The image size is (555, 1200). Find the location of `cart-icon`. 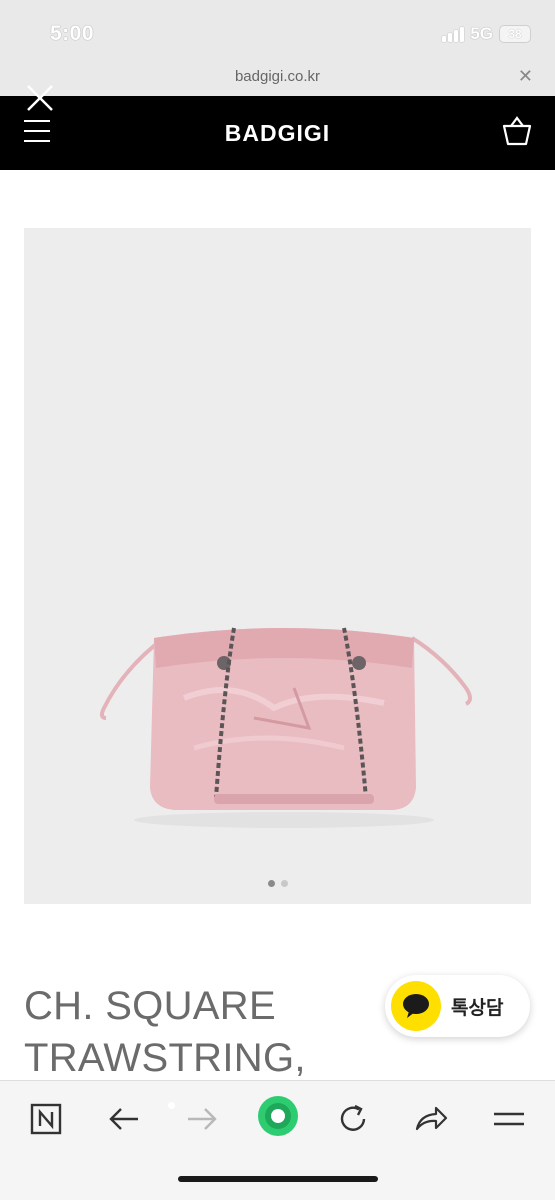

cart-icon is located at coordinates (517, 131).